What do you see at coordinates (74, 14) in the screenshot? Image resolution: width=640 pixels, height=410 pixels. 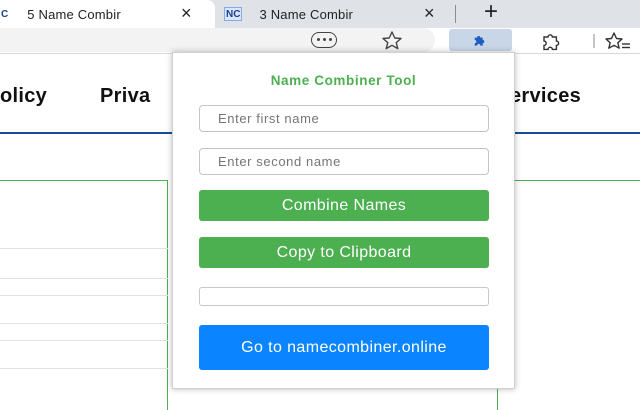 I see `tab-title: 5 Name Combir` at bounding box center [74, 14].